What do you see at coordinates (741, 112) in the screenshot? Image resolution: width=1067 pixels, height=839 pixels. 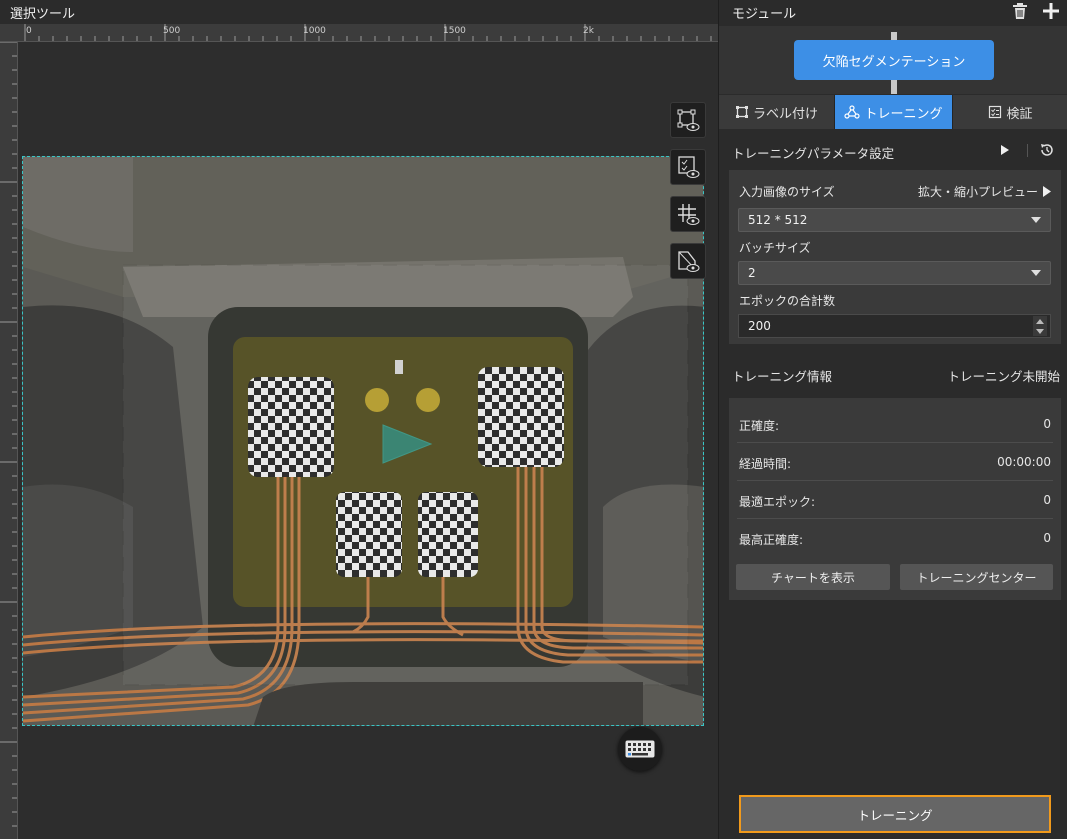 I see `label-icon` at bounding box center [741, 112].